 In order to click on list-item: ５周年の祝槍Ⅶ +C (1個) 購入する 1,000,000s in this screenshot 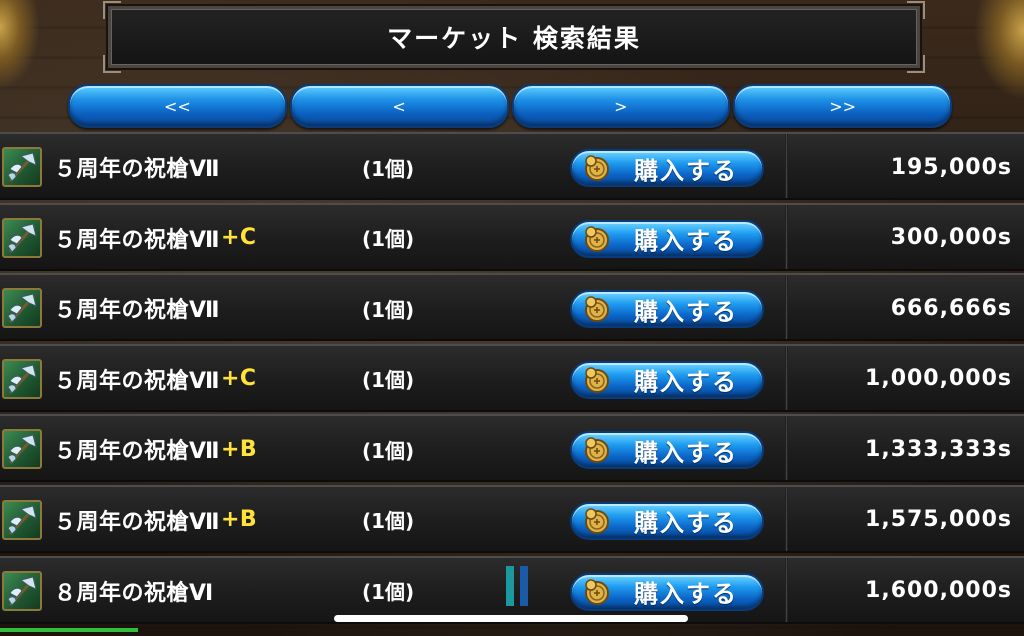, I will do `click(512, 377)`.